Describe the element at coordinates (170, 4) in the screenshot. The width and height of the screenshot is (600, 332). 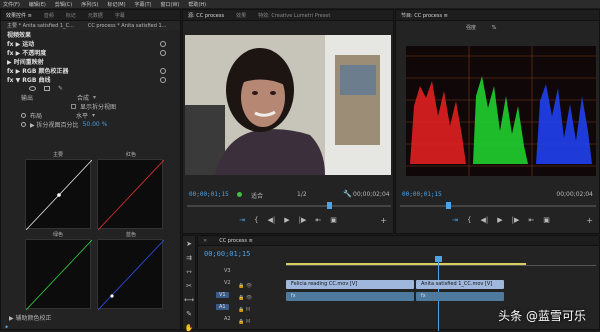
I see `menu-window: 窗口(W)` at that location.